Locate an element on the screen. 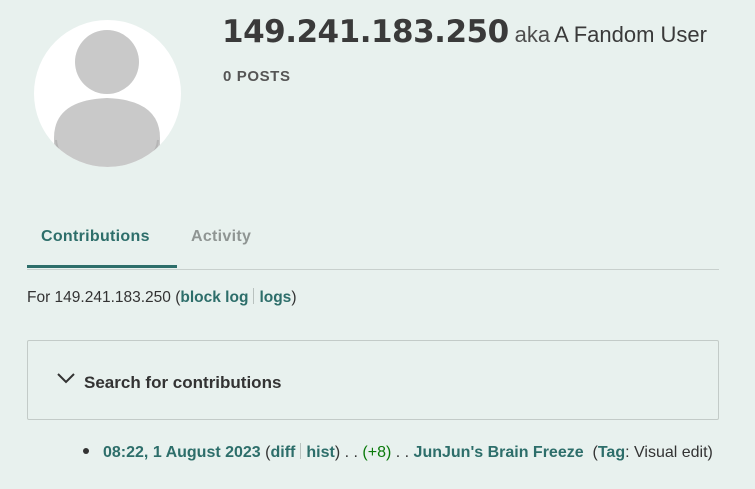 The height and width of the screenshot is (489, 755). profile-header: 149.241.183.250 aka A Fandom User is located at coordinates (464, 32).